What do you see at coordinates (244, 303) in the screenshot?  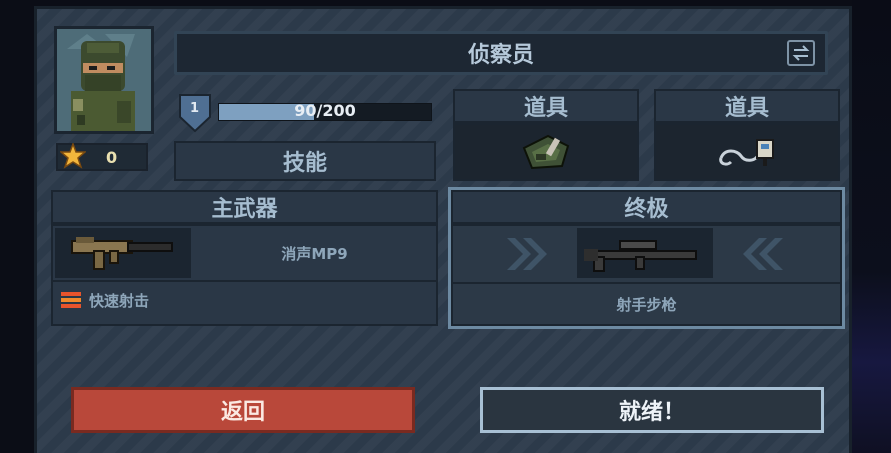 I see `primary-weapon-perk-row: 快速射击` at bounding box center [244, 303].